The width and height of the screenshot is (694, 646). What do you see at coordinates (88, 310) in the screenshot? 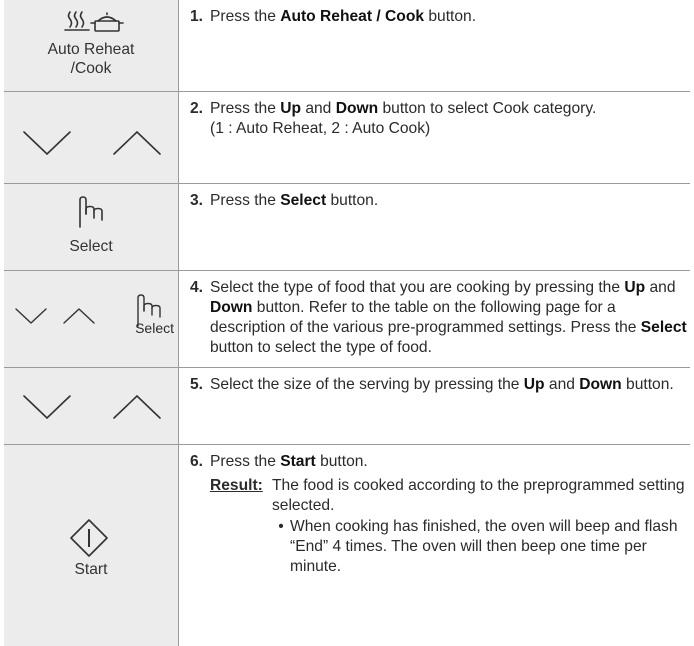
I see `down-up-select-icon` at bounding box center [88, 310].